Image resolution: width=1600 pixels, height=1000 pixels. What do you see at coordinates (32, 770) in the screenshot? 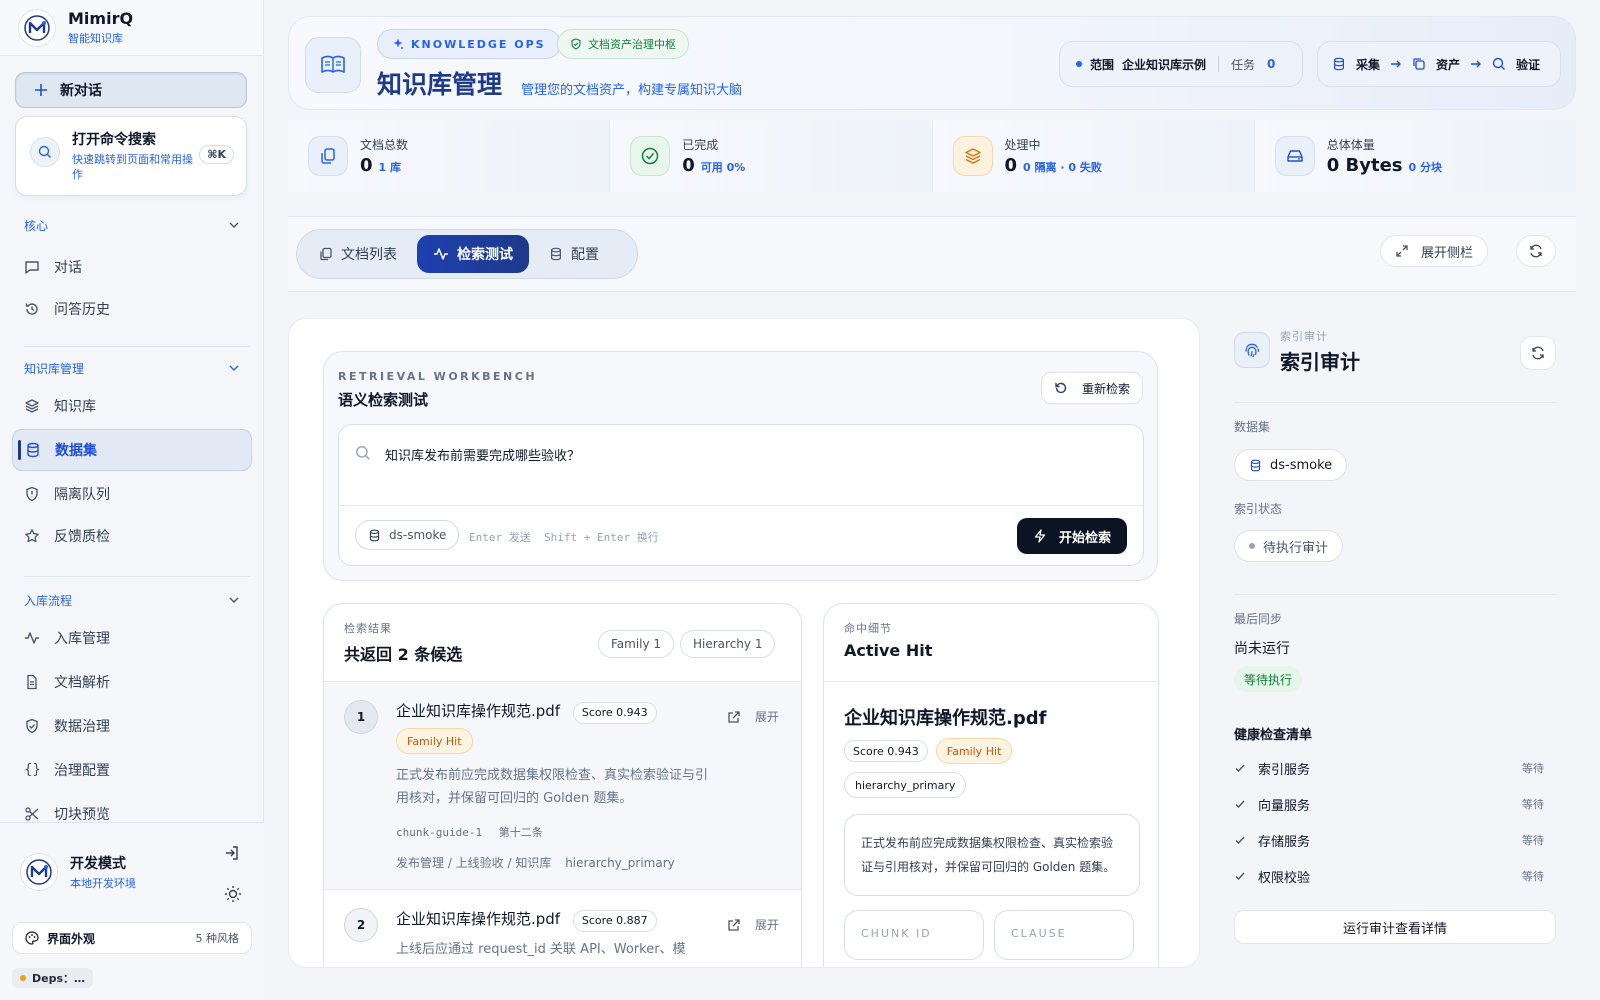
I see `braces-icon: {}` at bounding box center [32, 770].